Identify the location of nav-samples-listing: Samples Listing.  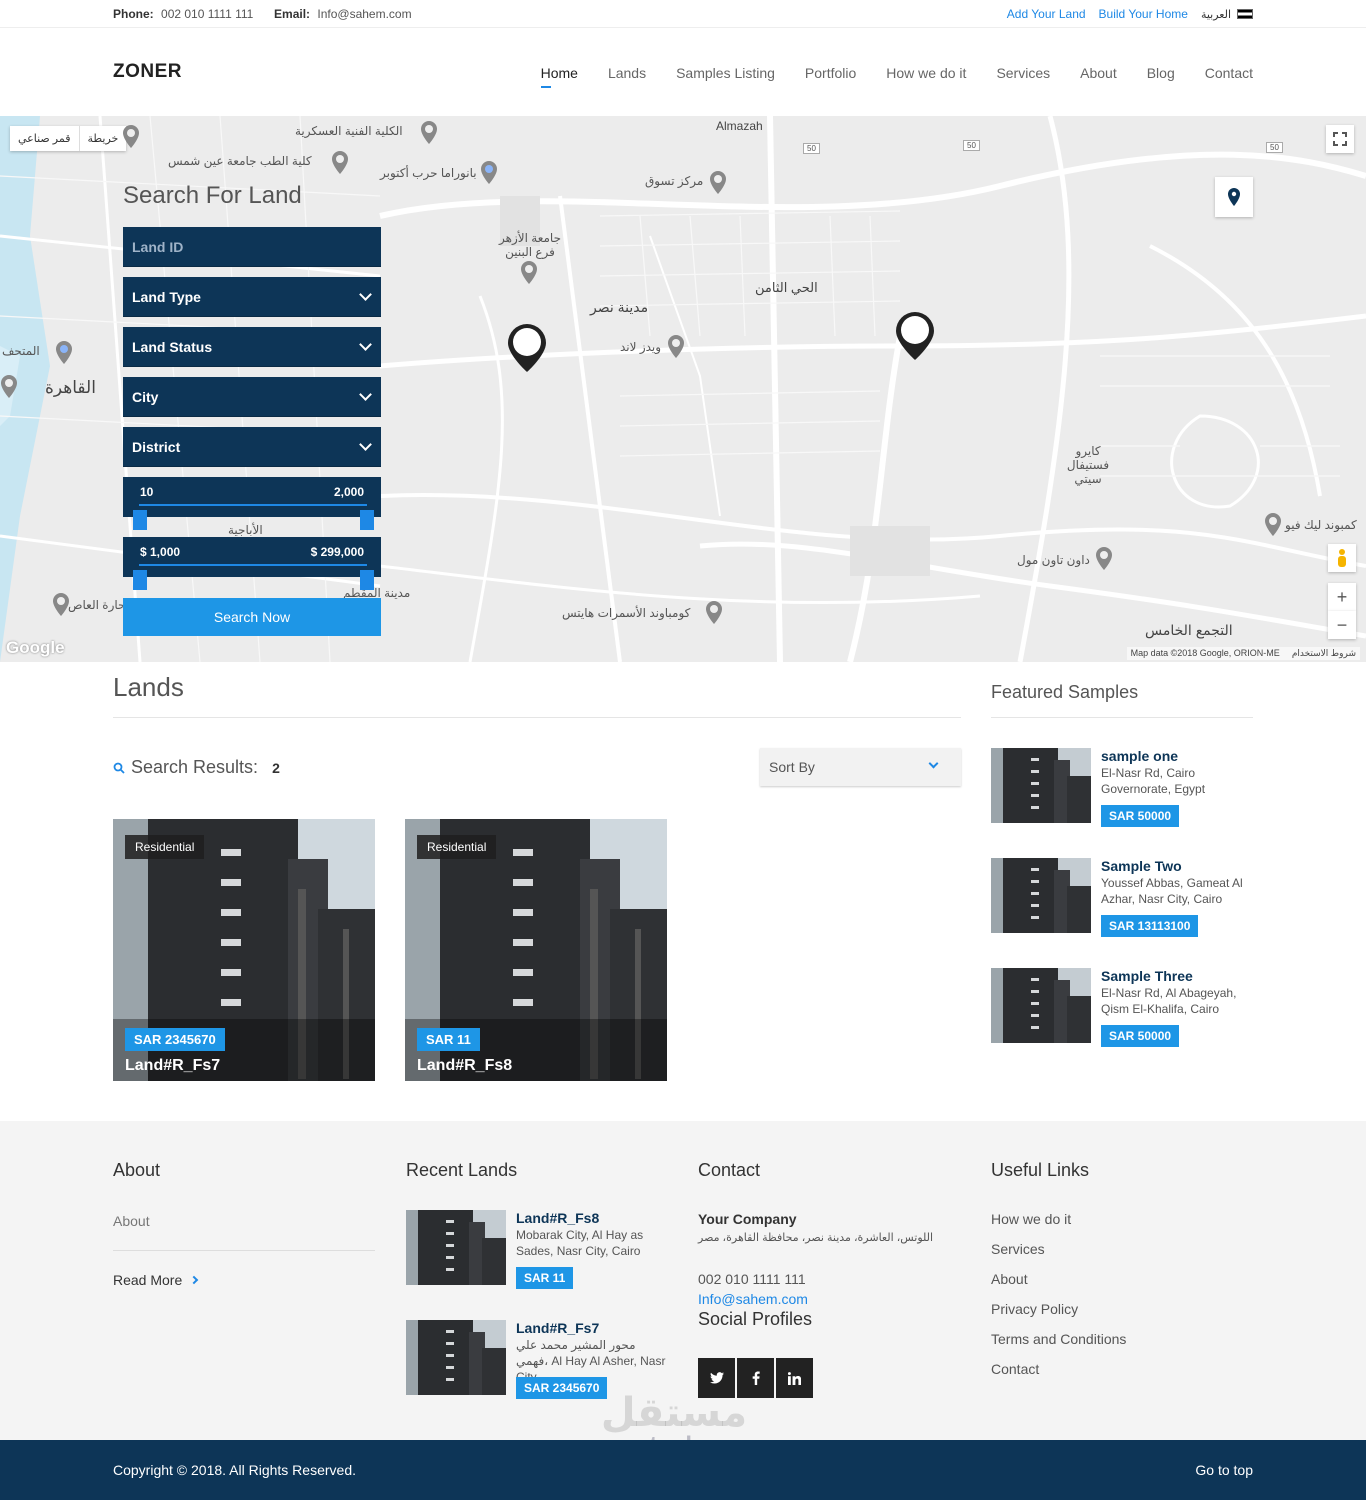
(725, 73).